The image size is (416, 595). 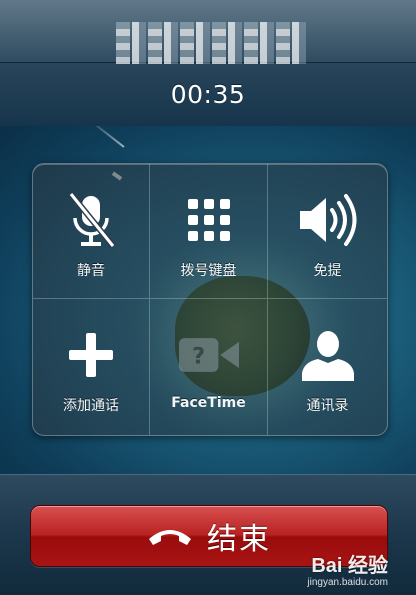 What do you see at coordinates (327, 271) in the screenshot?
I see `speaker-label: 免提` at bounding box center [327, 271].